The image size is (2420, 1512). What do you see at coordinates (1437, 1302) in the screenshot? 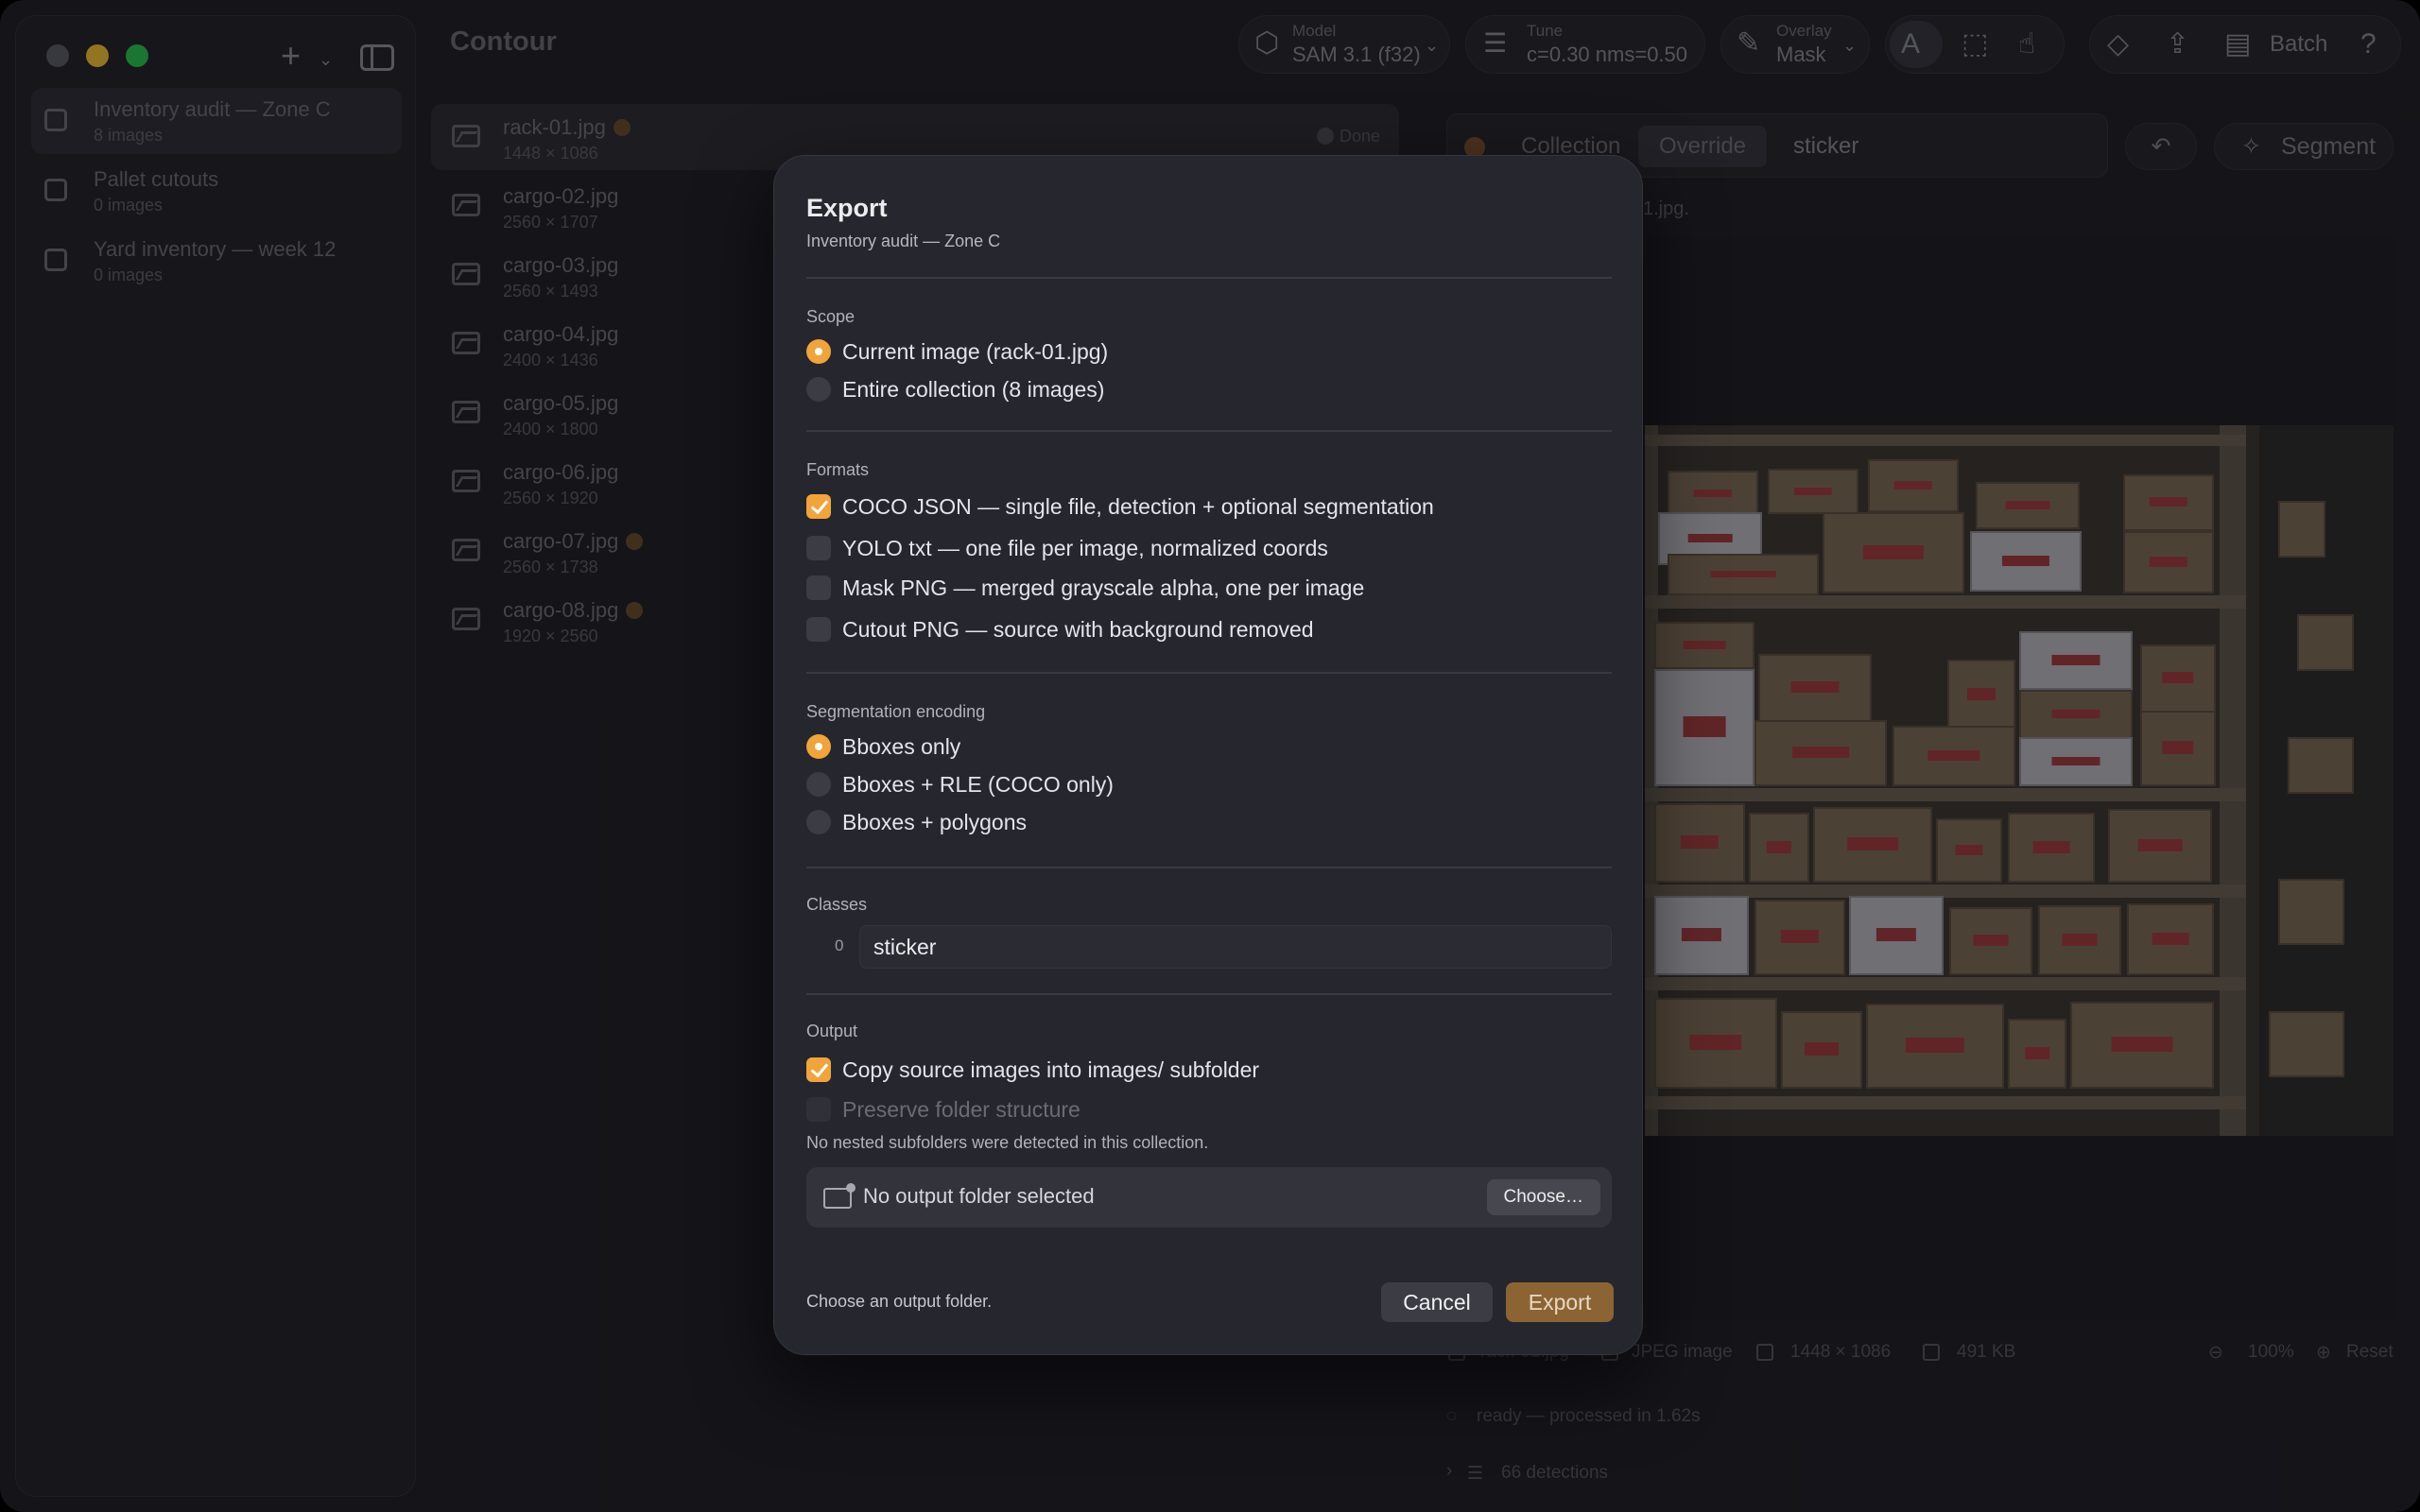
I see `cancel-button: Cancel` at bounding box center [1437, 1302].